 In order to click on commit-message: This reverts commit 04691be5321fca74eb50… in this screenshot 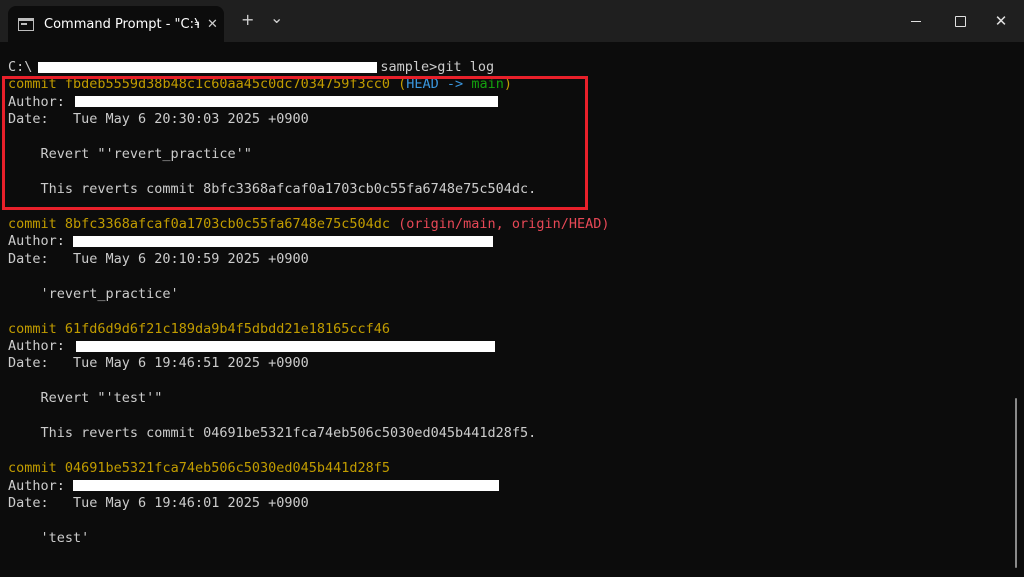, I will do `click(308, 433)`.